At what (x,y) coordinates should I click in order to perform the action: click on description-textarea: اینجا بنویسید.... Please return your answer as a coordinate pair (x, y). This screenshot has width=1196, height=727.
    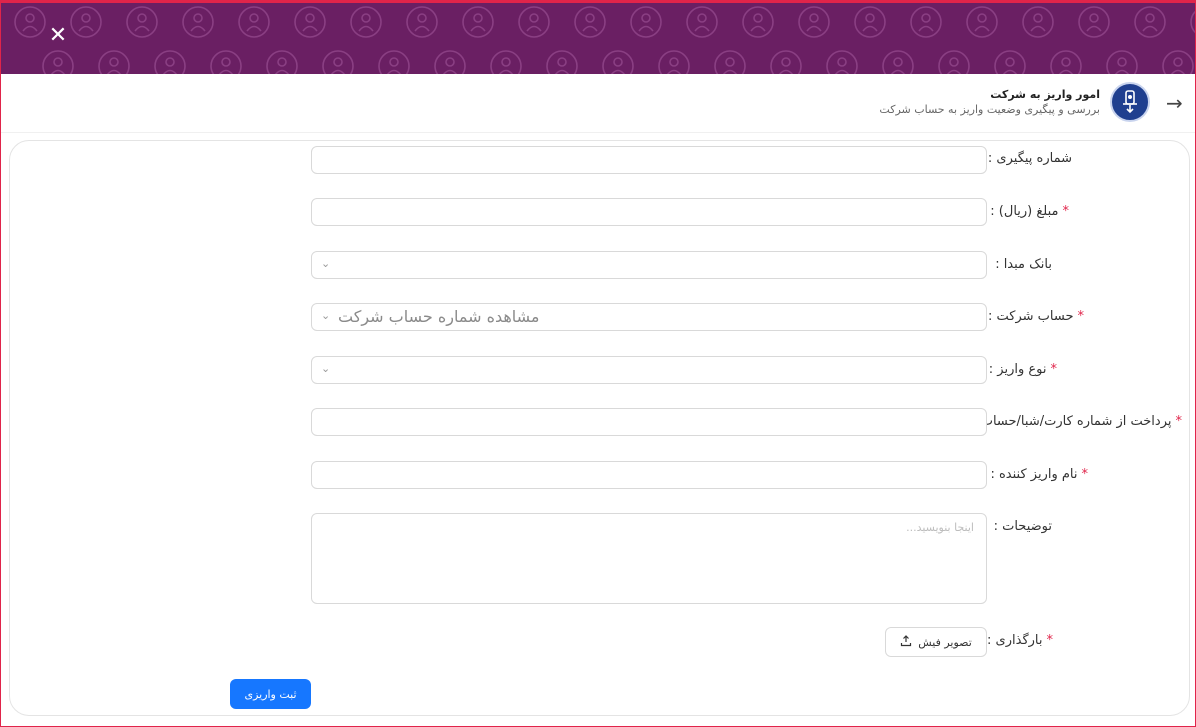
    Looking at the image, I should click on (649, 558).